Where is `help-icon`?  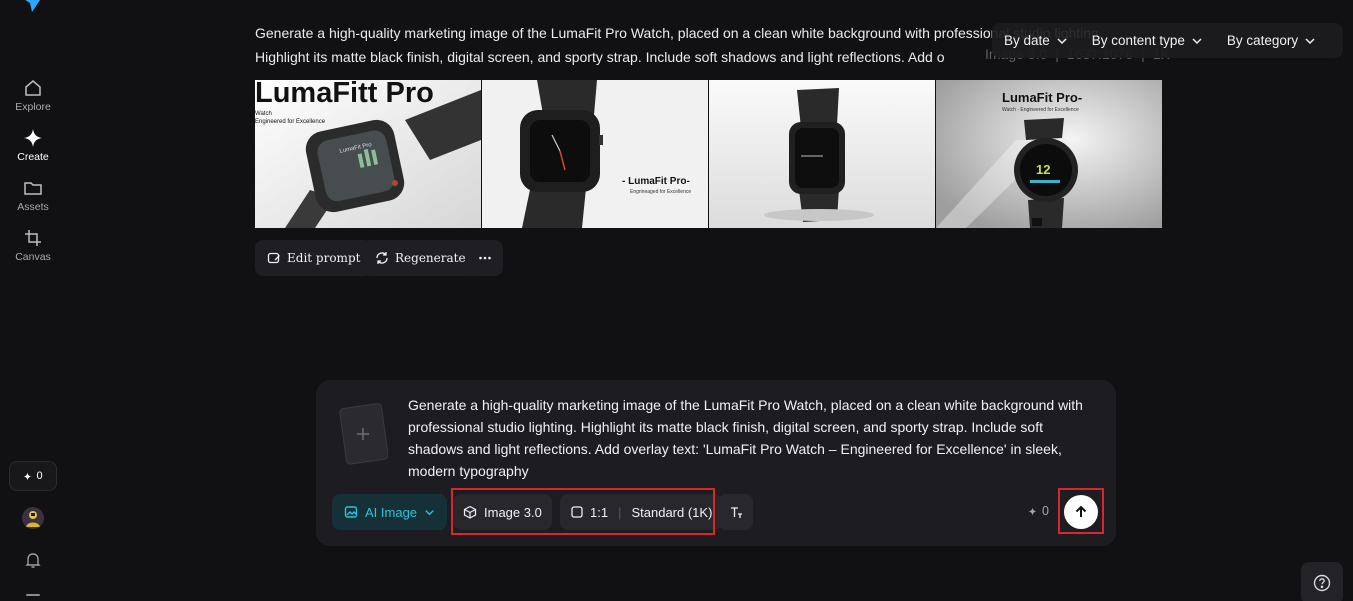 help-icon is located at coordinates (1322, 583).